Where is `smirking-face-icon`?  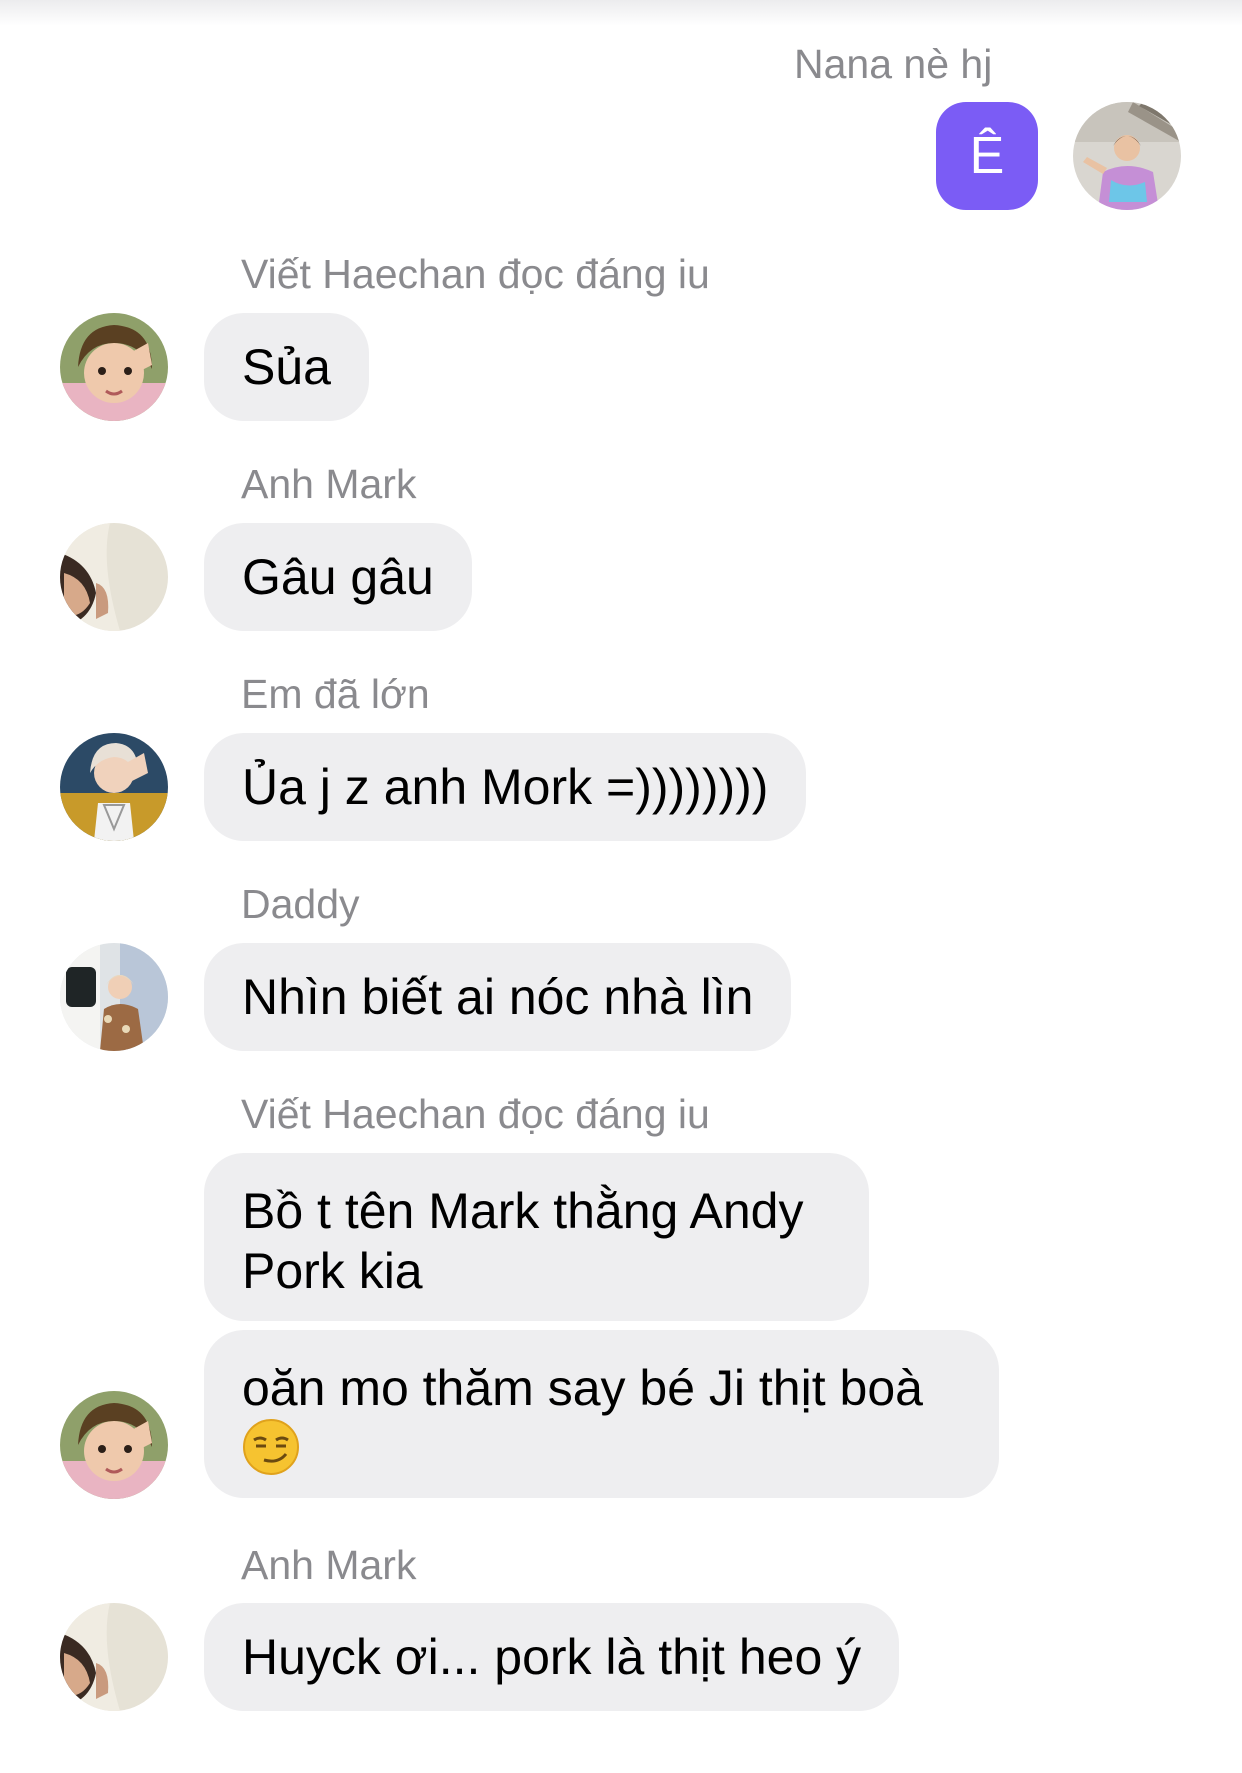 smirking-face-icon is located at coordinates (271, 1447).